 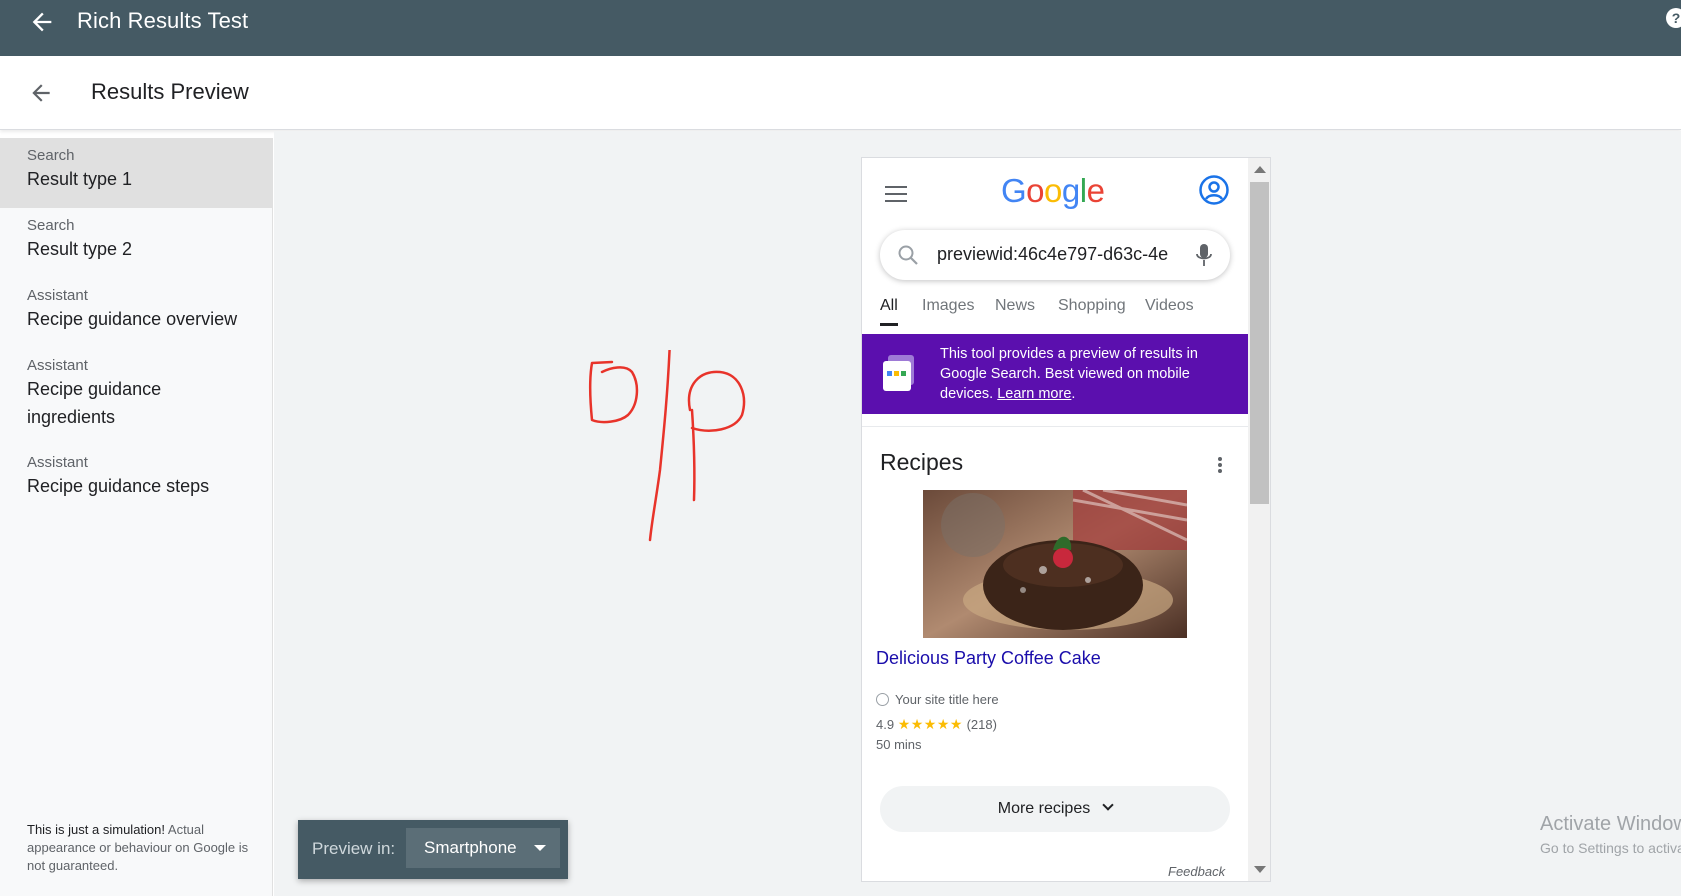 I want to click on preview-device-bar: Preview in: Smartphone, so click(x=433, y=849).